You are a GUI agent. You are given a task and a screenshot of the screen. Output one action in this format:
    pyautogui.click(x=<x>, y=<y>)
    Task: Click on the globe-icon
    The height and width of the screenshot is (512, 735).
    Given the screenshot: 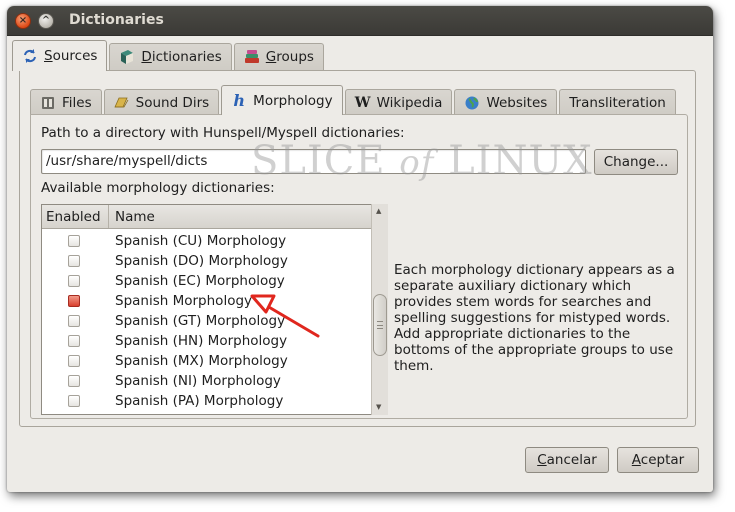 What is the action you would take?
    pyautogui.click(x=472, y=103)
    